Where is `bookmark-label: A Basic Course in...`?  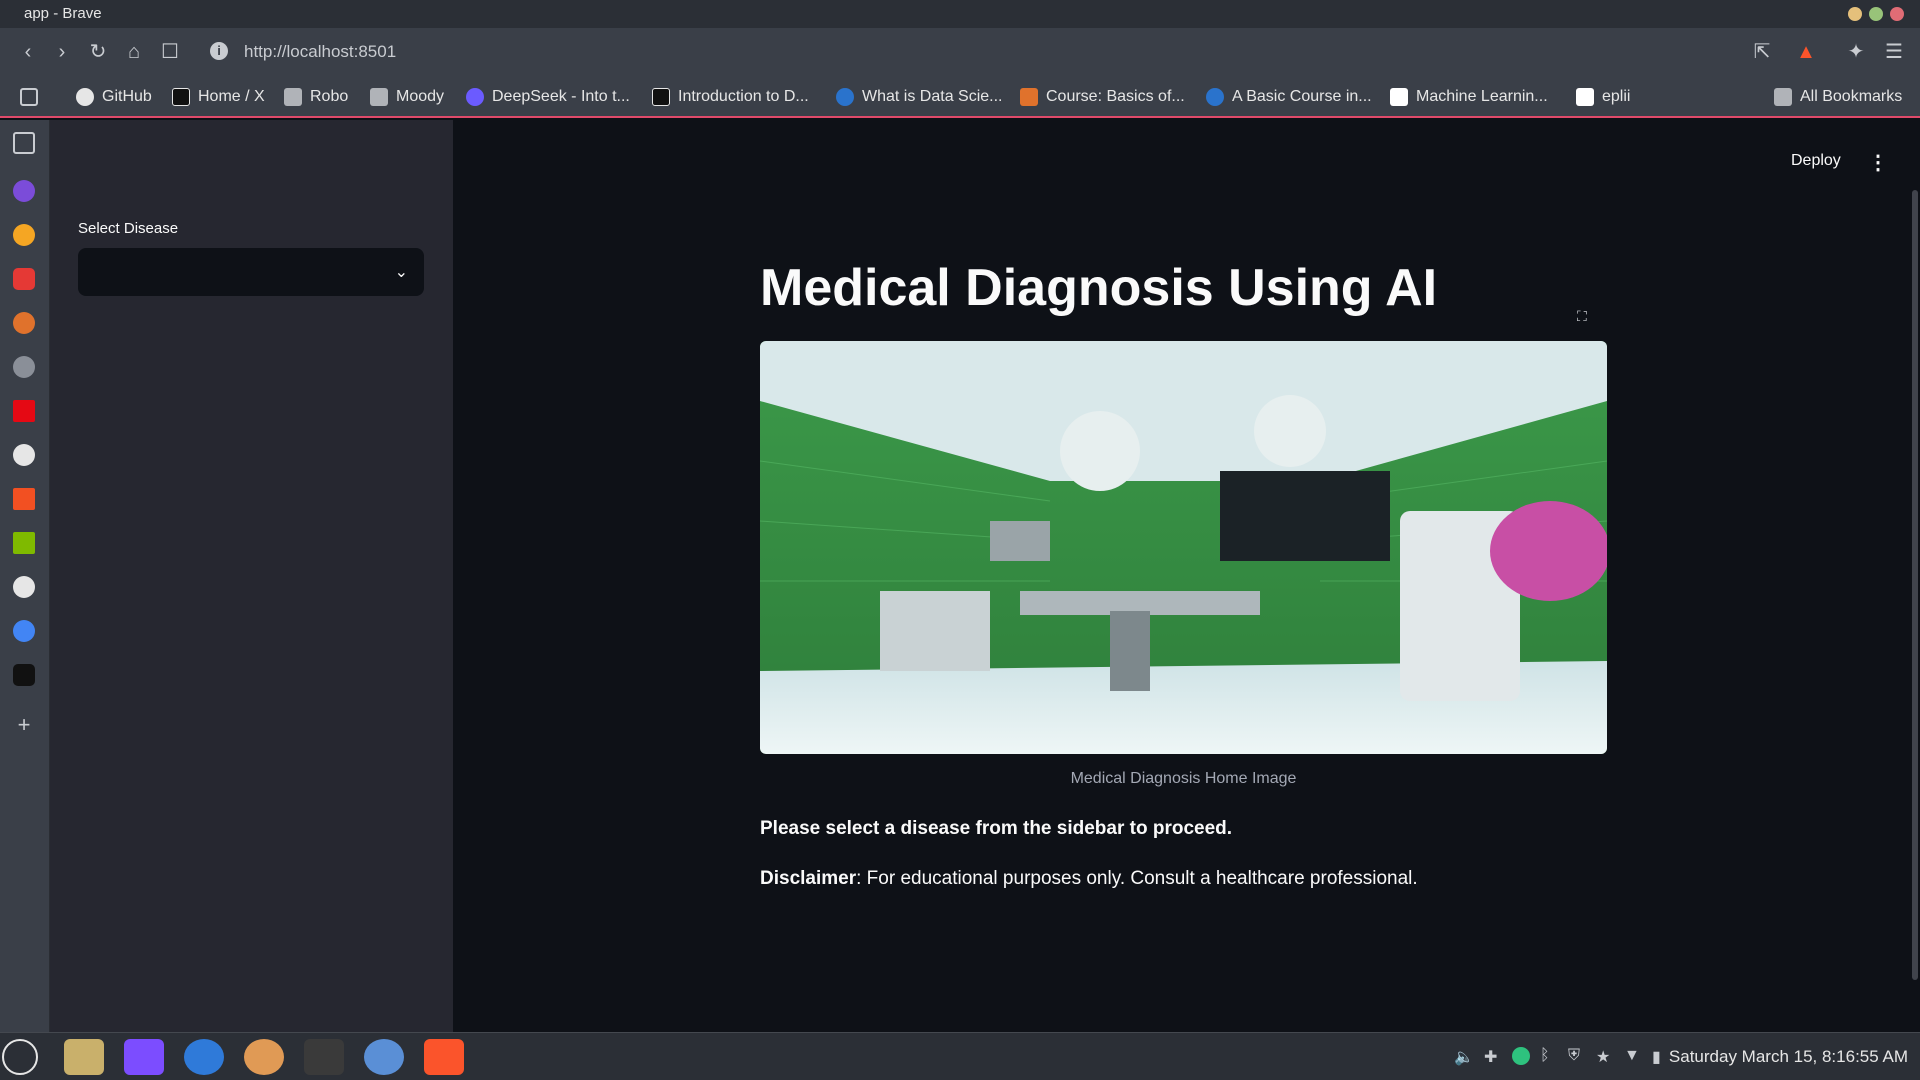 bookmark-label: A Basic Course in... is located at coordinates (1302, 96).